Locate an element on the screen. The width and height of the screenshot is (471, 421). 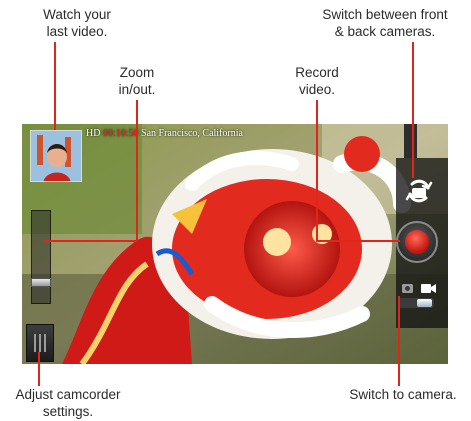
leader-switch-camera is located at coordinates (399, 341).